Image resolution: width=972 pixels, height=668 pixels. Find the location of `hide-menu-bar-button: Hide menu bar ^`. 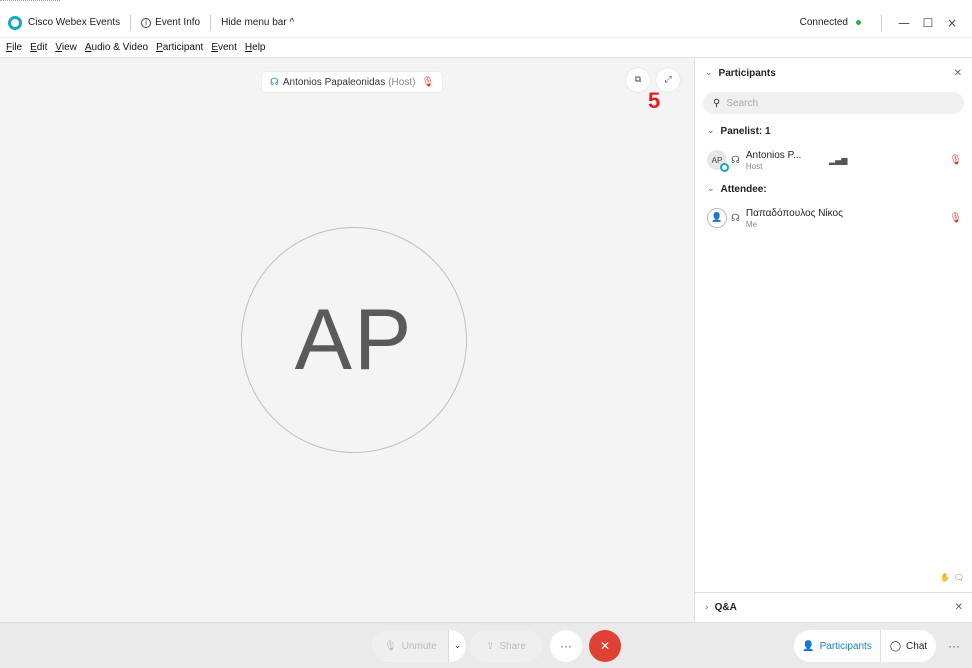

hide-menu-bar-button: Hide menu bar ^ is located at coordinates (257, 22).